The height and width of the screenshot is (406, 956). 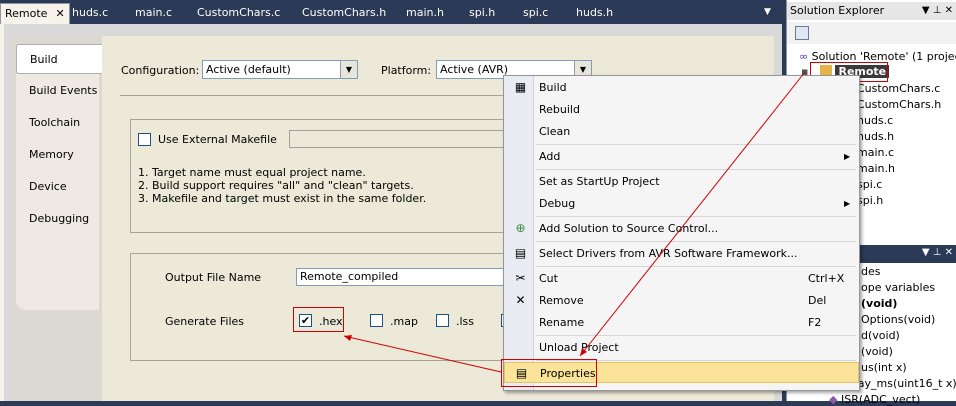 What do you see at coordinates (144, 139) in the screenshot?
I see `use-external-makefile-checkbox` at bounding box center [144, 139].